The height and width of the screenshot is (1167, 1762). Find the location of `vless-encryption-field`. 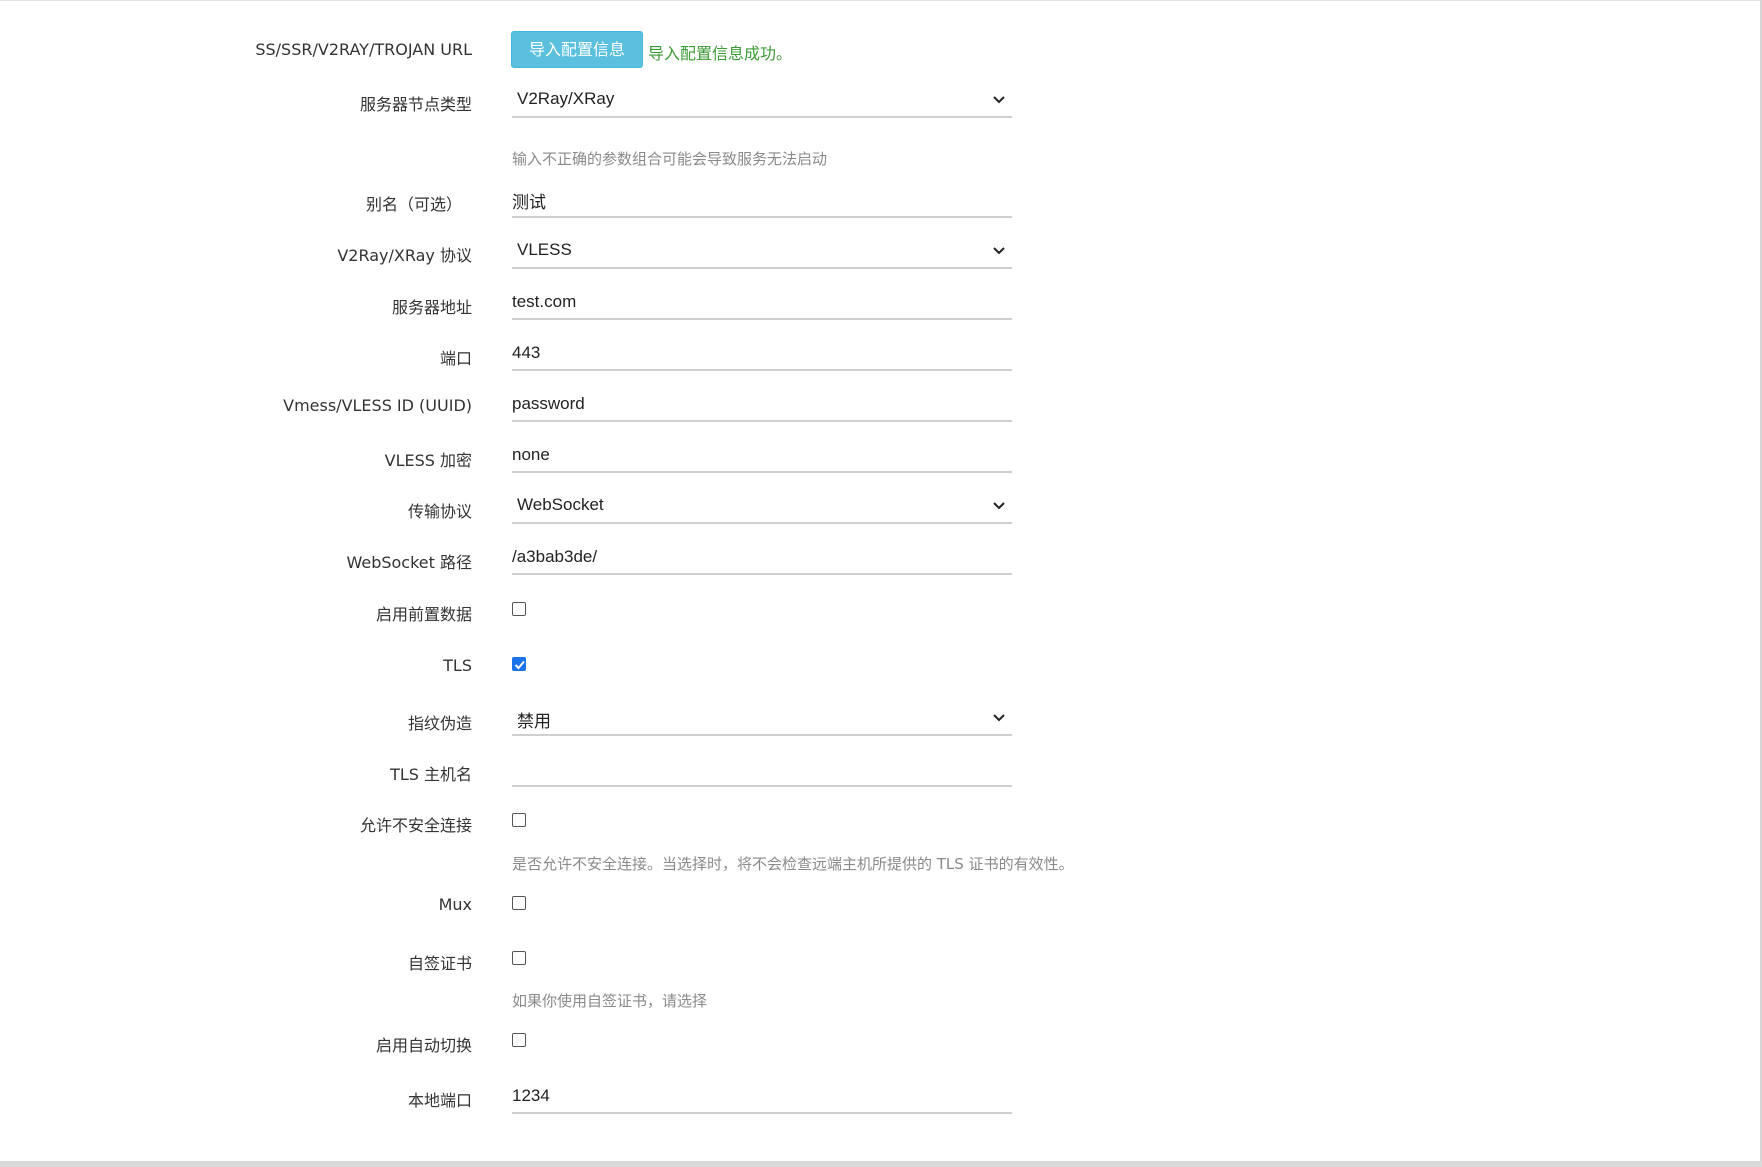

vless-encryption-field is located at coordinates (762, 456).